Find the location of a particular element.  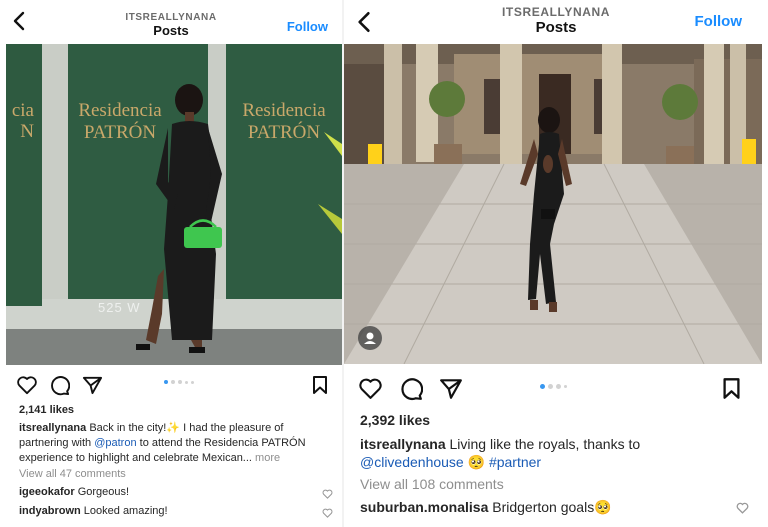

caption-text: Living like the royals, thanks to is located at coordinates (545, 444).